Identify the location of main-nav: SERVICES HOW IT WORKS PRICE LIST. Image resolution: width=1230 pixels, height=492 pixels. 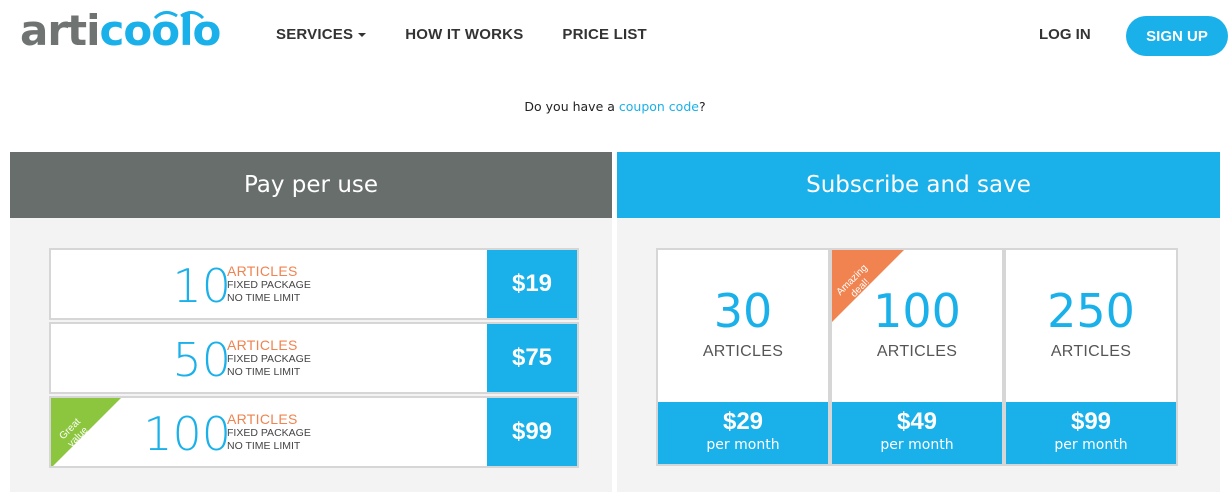
(481, 34).